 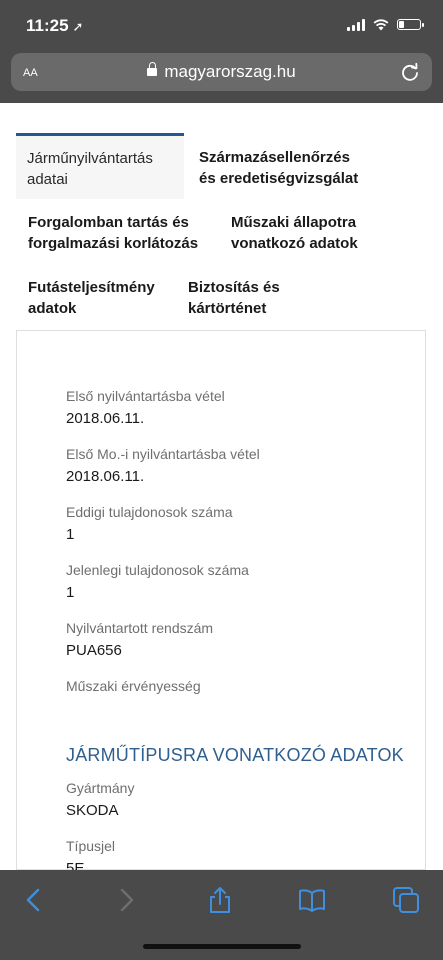 What do you see at coordinates (140, 628) in the screenshot?
I see `field-label: Nyilvántartott rendszám` at bounding box center [140, 628].